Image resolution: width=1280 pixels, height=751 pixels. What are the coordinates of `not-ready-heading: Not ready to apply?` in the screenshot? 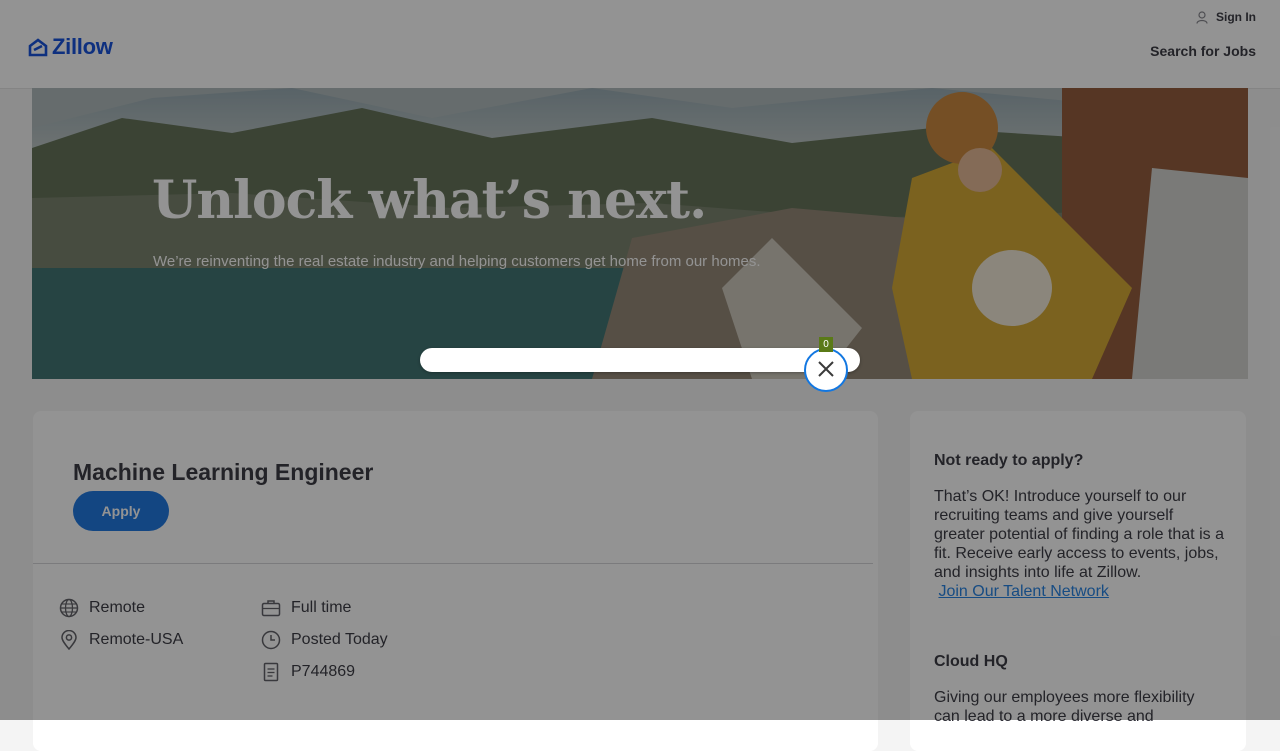 It's located at (1009, 460).